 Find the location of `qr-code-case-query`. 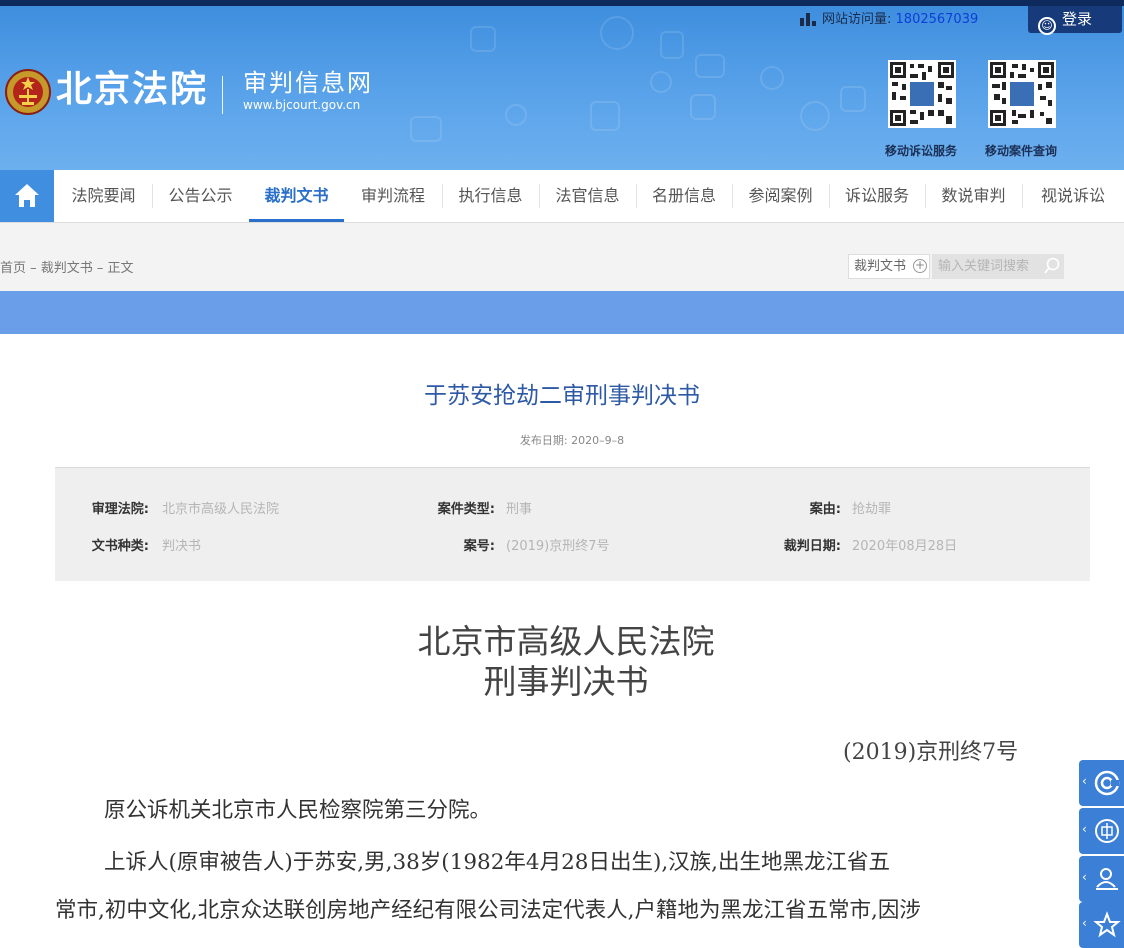

qr-code-case-query is located at coordinates (1022, 94).